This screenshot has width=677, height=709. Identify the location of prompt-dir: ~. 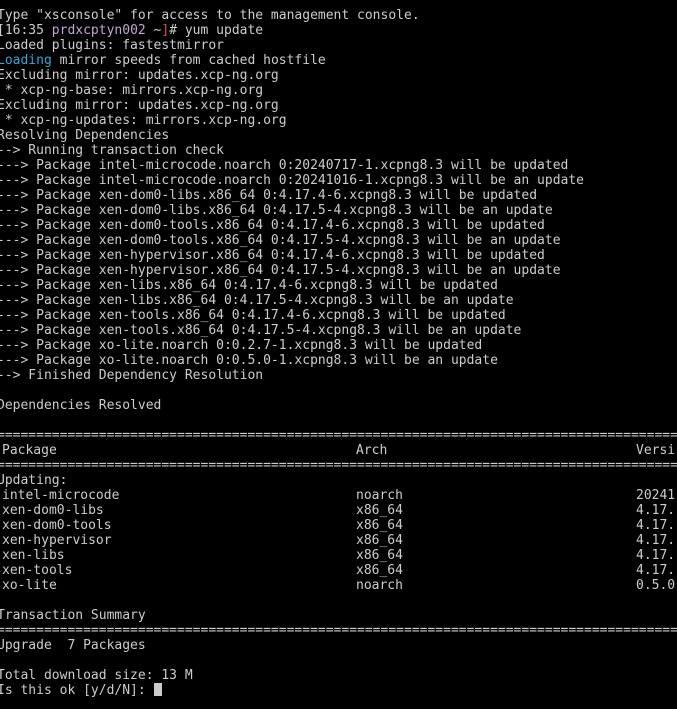
(153, 30).